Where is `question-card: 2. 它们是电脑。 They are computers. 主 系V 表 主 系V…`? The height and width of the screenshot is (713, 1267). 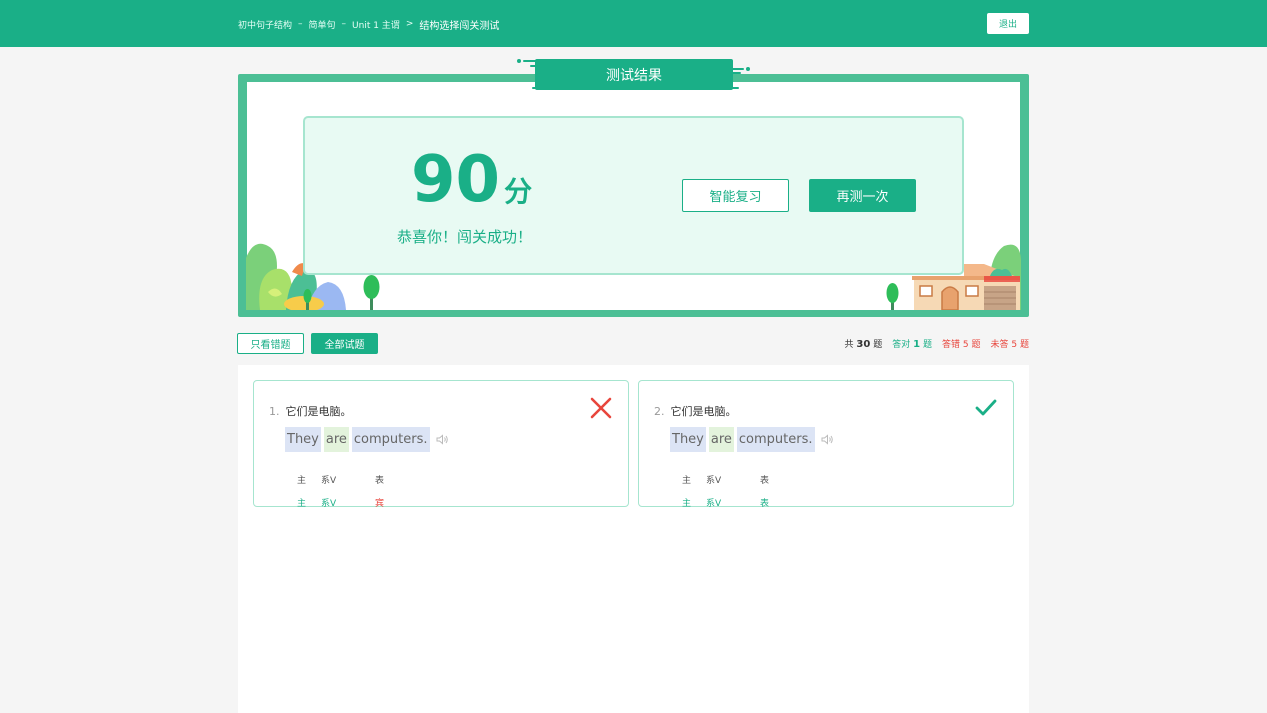
question-card: 2. 它们是电脑。 They are computers. 主 系V 表 主 系V… is located at coordinates (826, 444).